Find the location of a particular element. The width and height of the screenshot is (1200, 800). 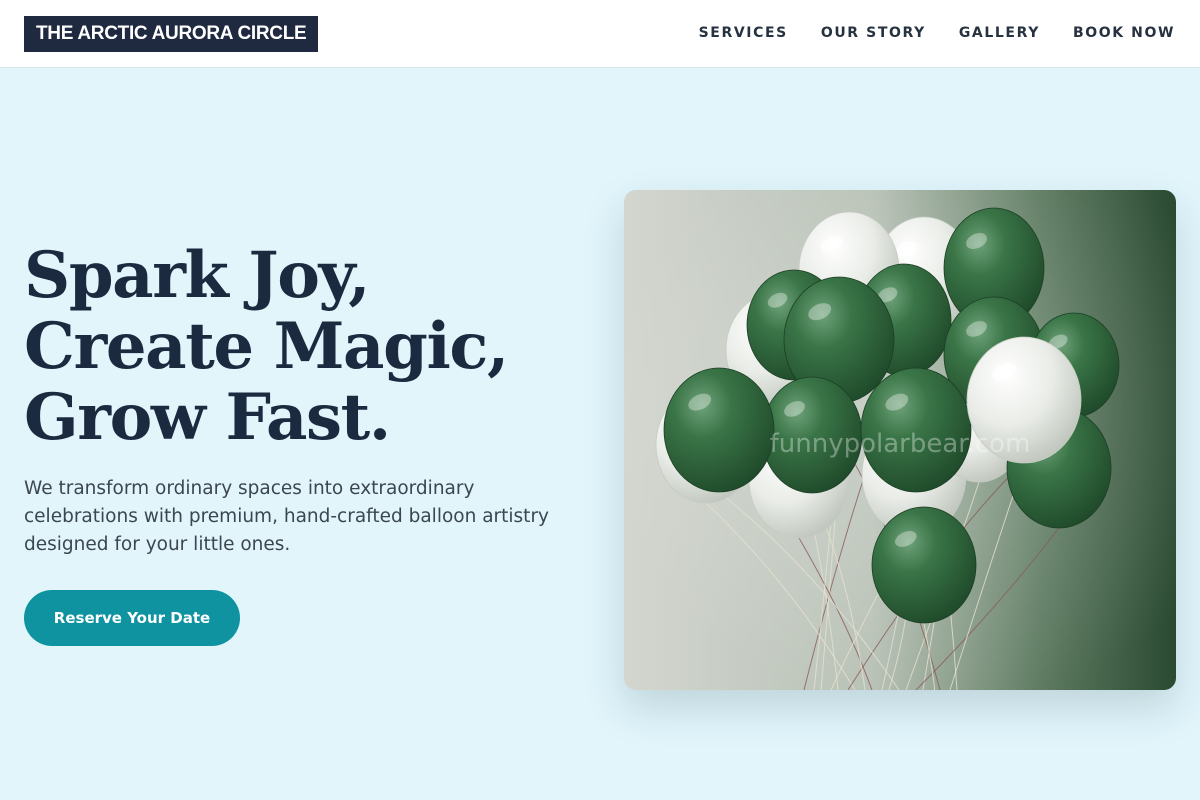

nav-services: SERVICES is located at coordinates (743, 33).